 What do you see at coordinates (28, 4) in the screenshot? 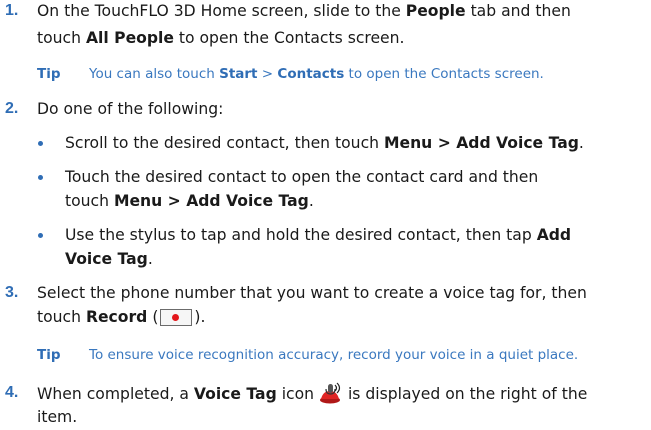
I see `cut-off-heading` at bounding box center [28, 4].